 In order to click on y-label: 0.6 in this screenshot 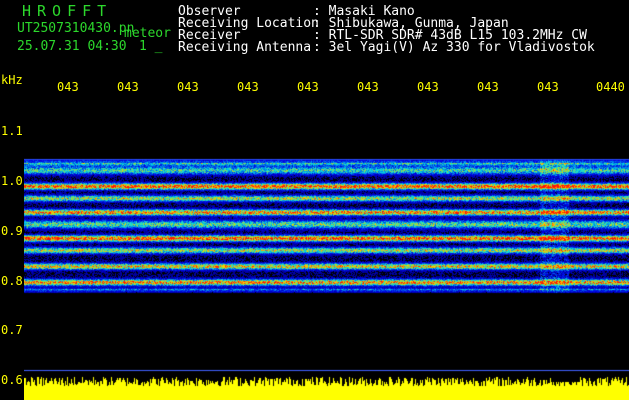, I will do `click(12, 380)`.